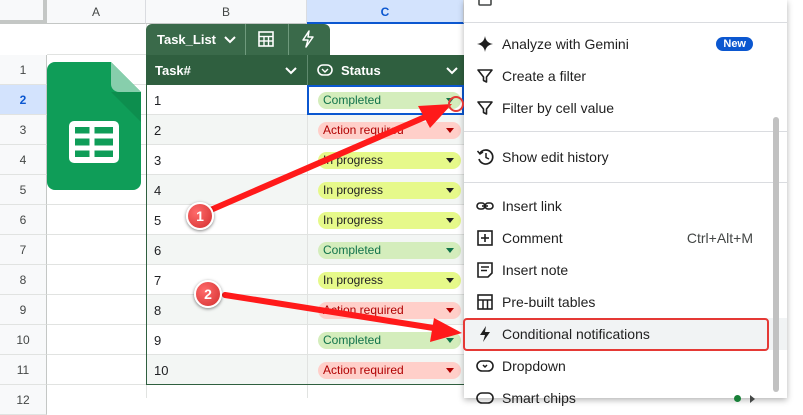  Describe the element at coordinates (187, 39) in the screenshot. I see `table-name: Task_List` at that location.